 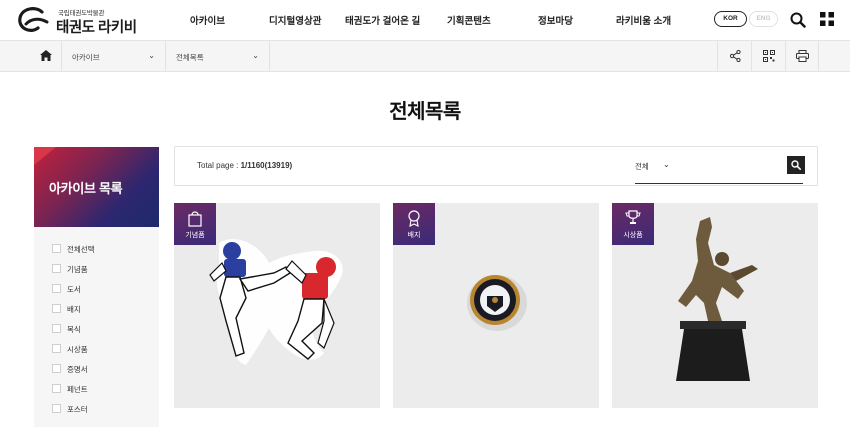 What do you see at coordinates (86, 188) in the screenshot?
I see `sidebar-title: 아카이브 목록` at bounding box center [86, 188].